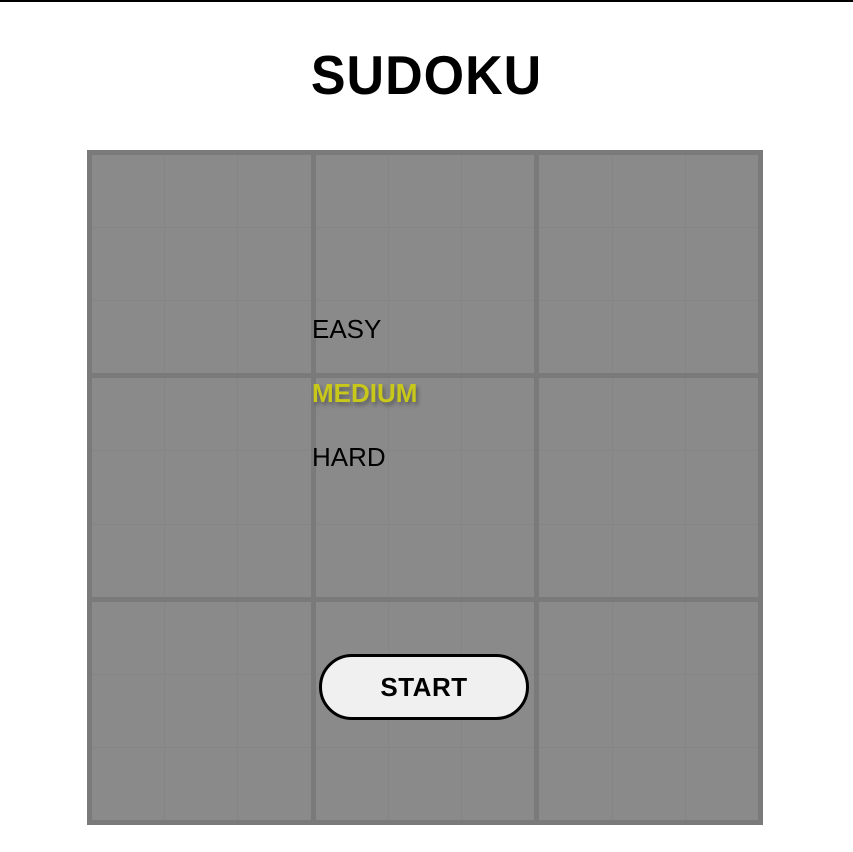  What do you see at coordinates (426, 1) in the screenshot?
I see `top-divider` at bounding box center [426, 1].